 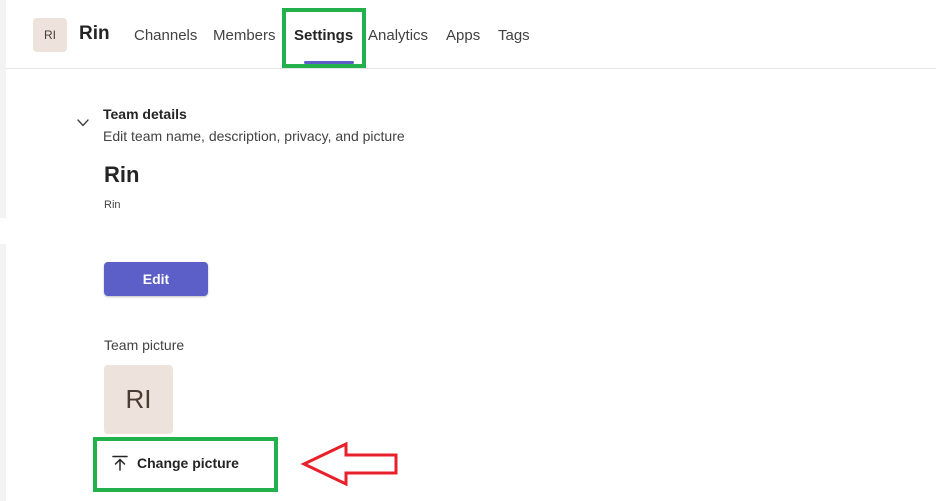 I want to click on settings-tab-highlight, so click(x=324, y=38).